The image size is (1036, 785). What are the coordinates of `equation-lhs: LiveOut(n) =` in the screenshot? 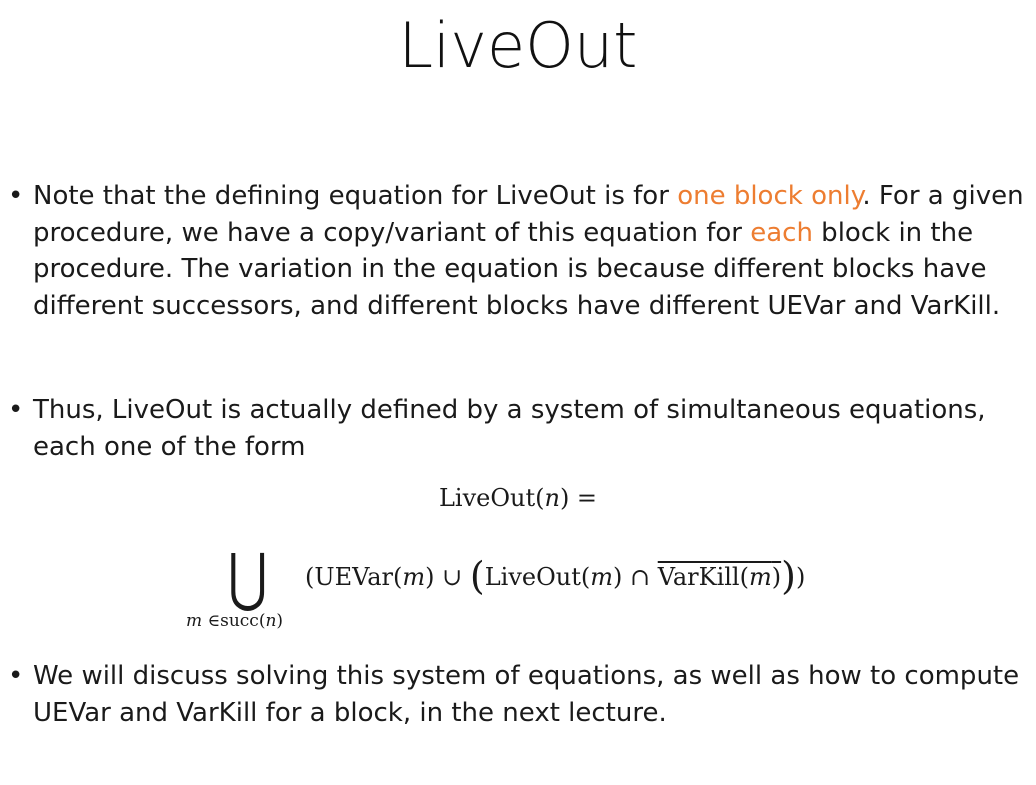 It's located at (518, 498).